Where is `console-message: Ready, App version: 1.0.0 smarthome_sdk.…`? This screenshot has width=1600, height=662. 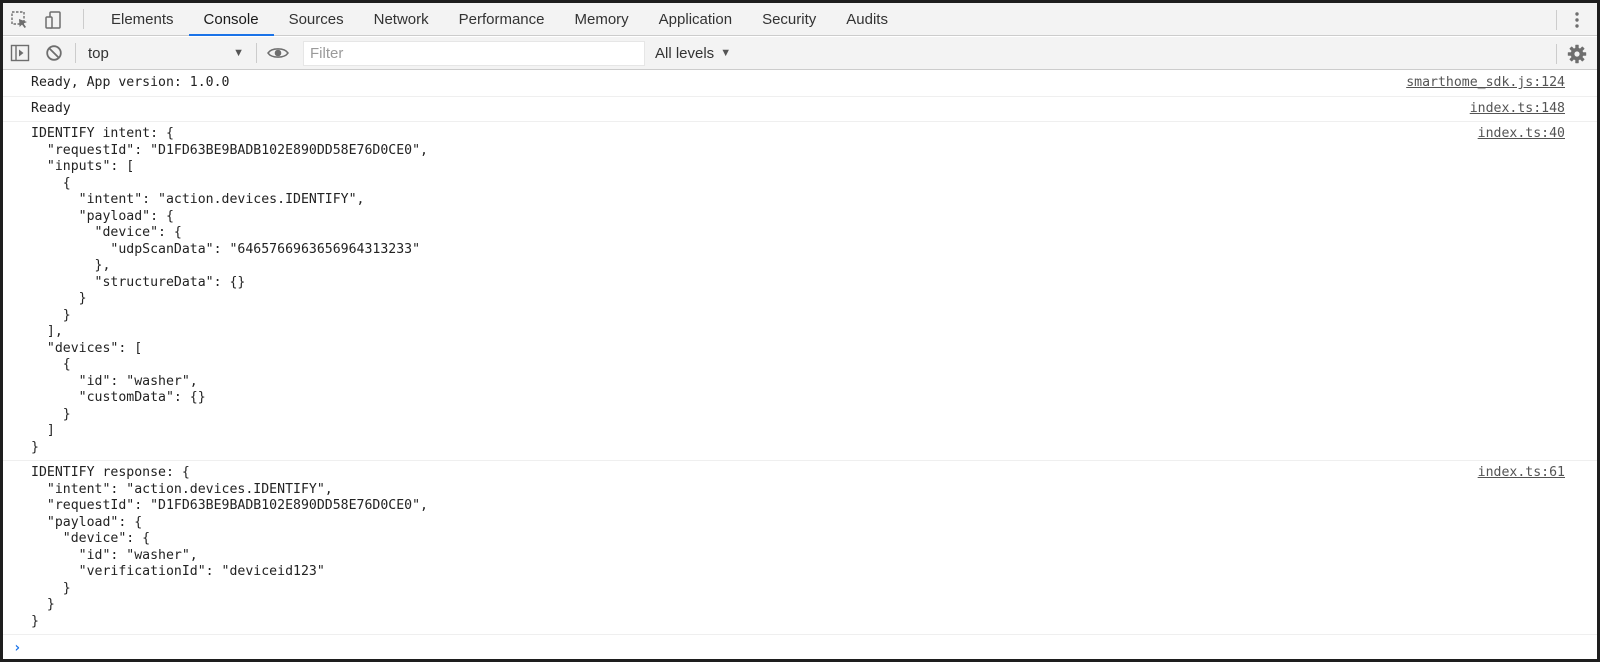 console-message: Ready, App version: 1.0.0 smarthome_sdk.… is located at coordinates (800, 84).